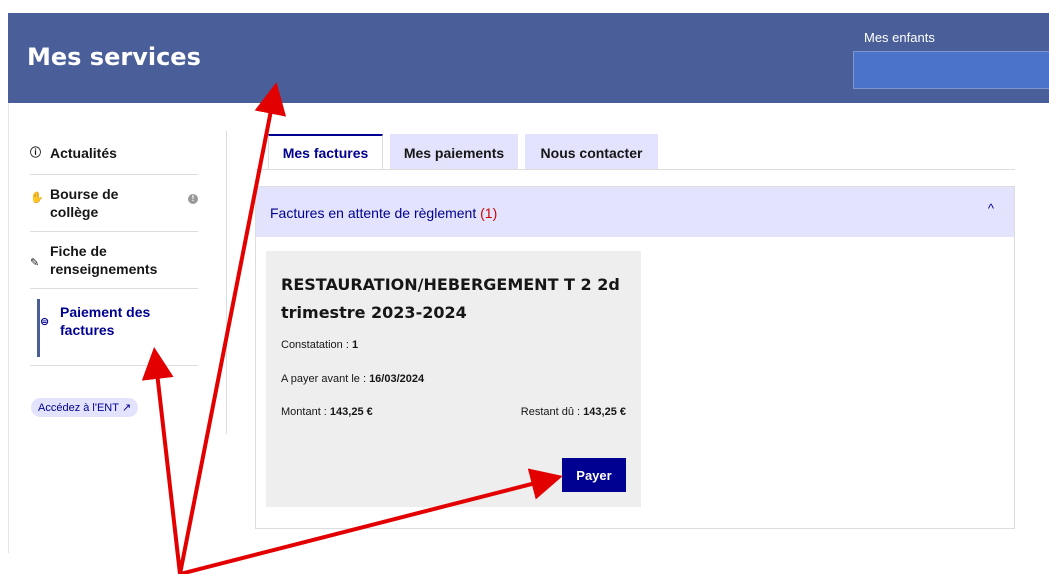  Describe the element at coordinates (355, 345) in the screenshot. I see `constatation-value: 1` at that location.